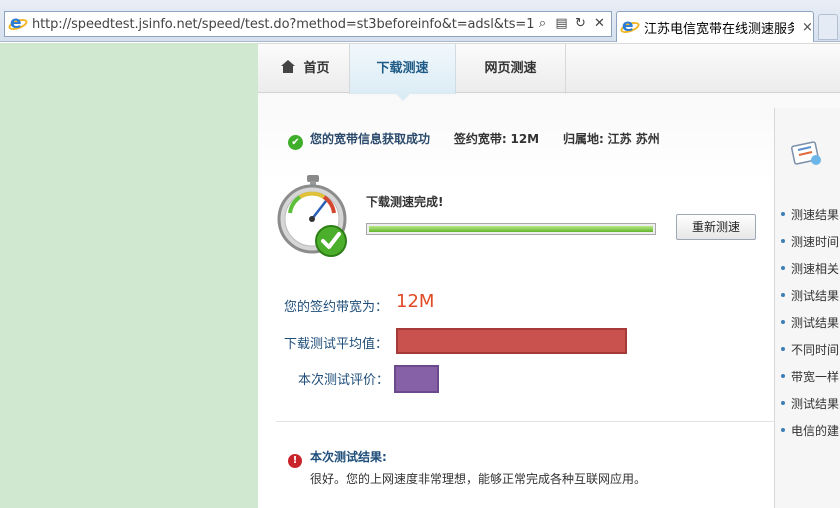 The width and height of the screenshot is (840, 508). I want to click on sidebar-link: 测速时间, so click(810, 246).